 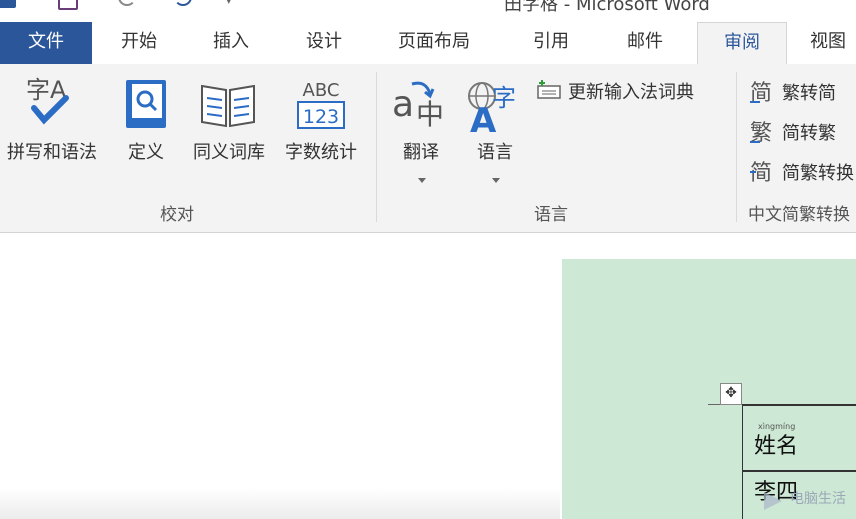 What do you see at coordinates (434, 43) in the screenshot?
I see `tab-page-layout: 页面布局` at bounding box center [434, 43].